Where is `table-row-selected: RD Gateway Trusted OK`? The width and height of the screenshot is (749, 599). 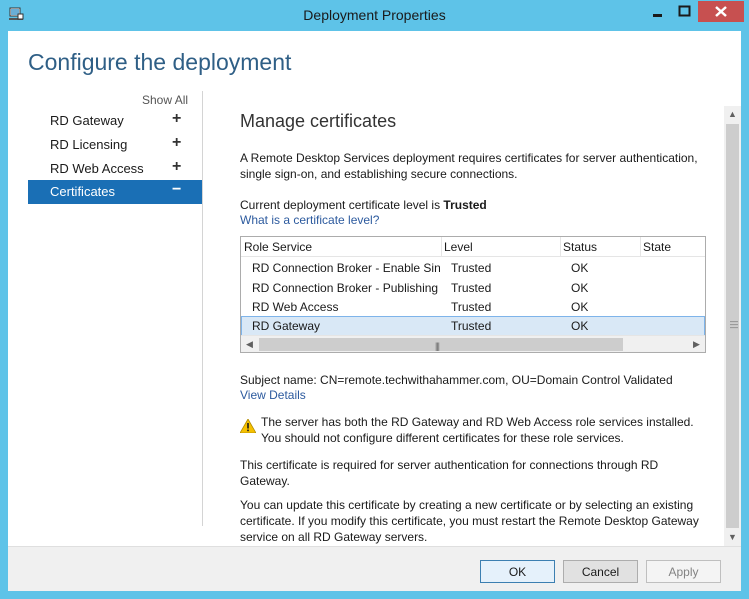 table-row-selected: RD Gateway Trusted OK is located at coordinates (473, 326).